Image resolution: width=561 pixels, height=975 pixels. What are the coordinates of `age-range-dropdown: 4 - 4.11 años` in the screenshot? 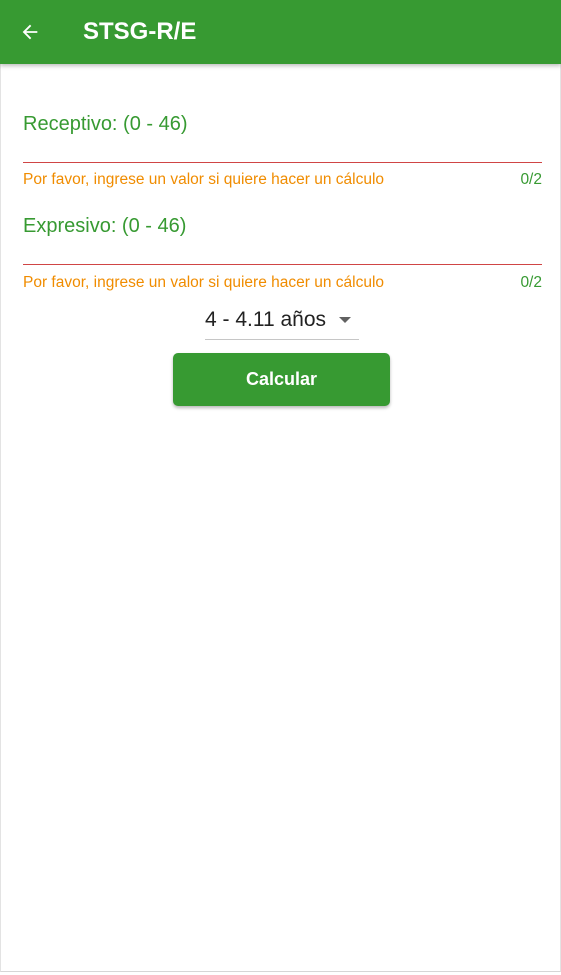 It's located at (282, 321).